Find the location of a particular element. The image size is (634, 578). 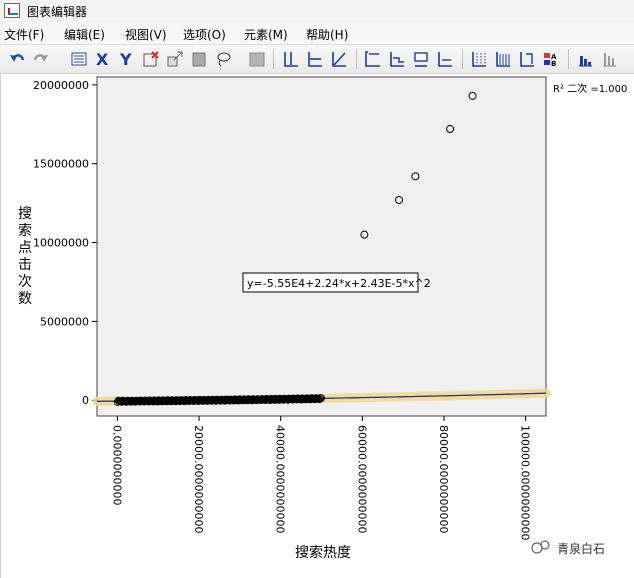

properties-icon is located at coordinates (79, 59).